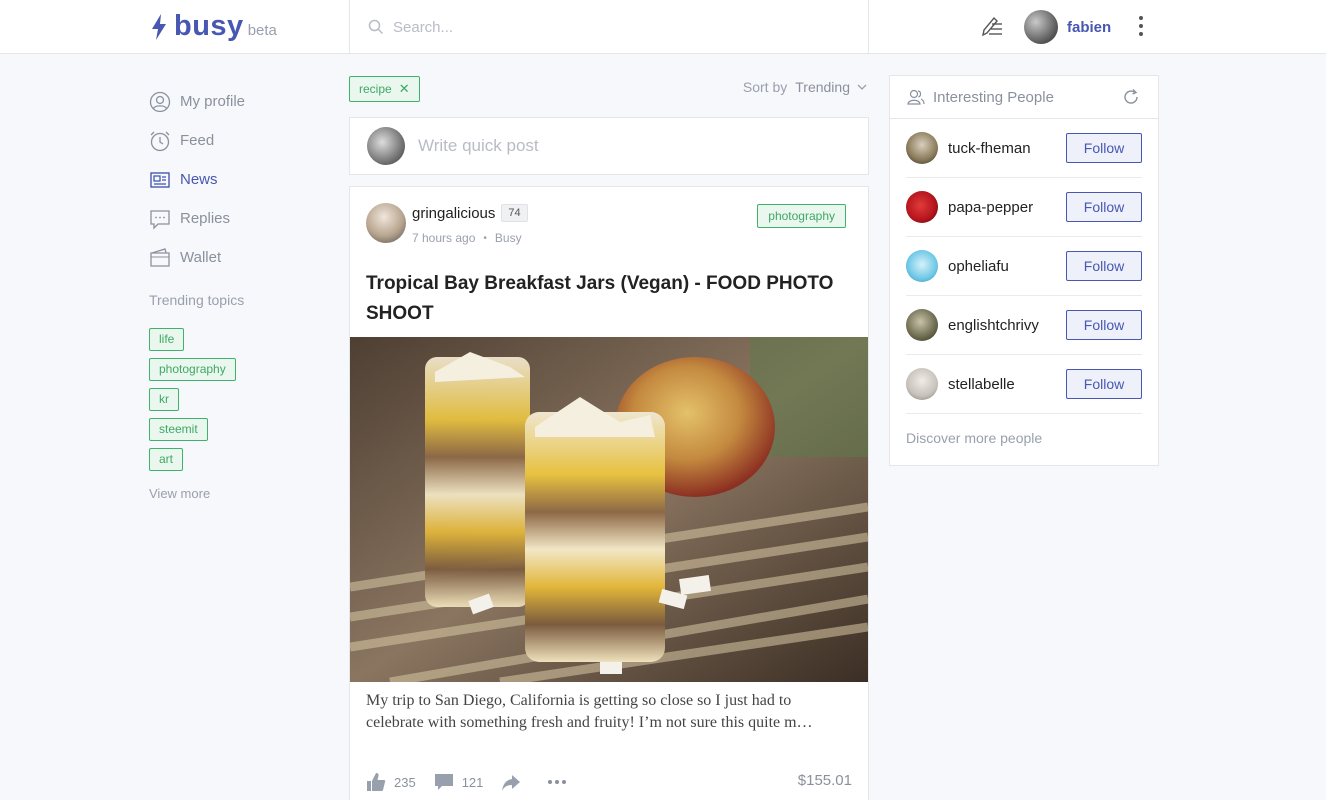 Image resolution: width=1326 pixels, height=800 pixels. I want to click on post-meta: 7 hours ago • Busy, so click(467, 238).